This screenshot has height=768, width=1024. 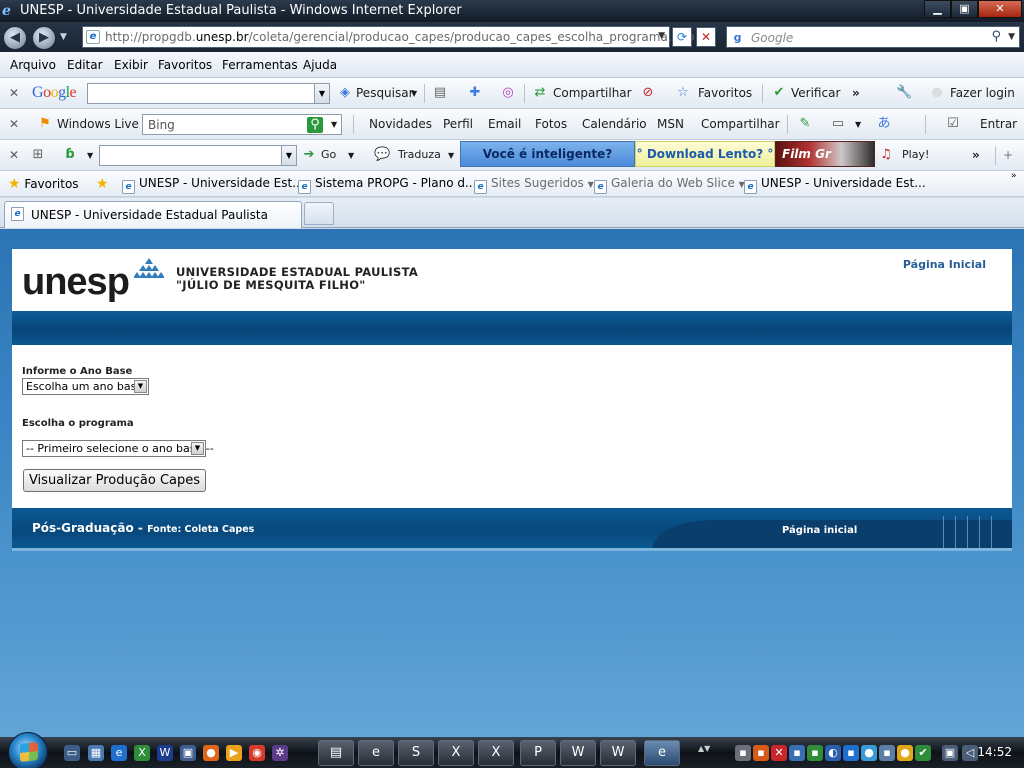 What do you see at coordinates (376, 753) in the screenshot?
I see `taskbar-ie-button: e` at bounding box center [376, 753].